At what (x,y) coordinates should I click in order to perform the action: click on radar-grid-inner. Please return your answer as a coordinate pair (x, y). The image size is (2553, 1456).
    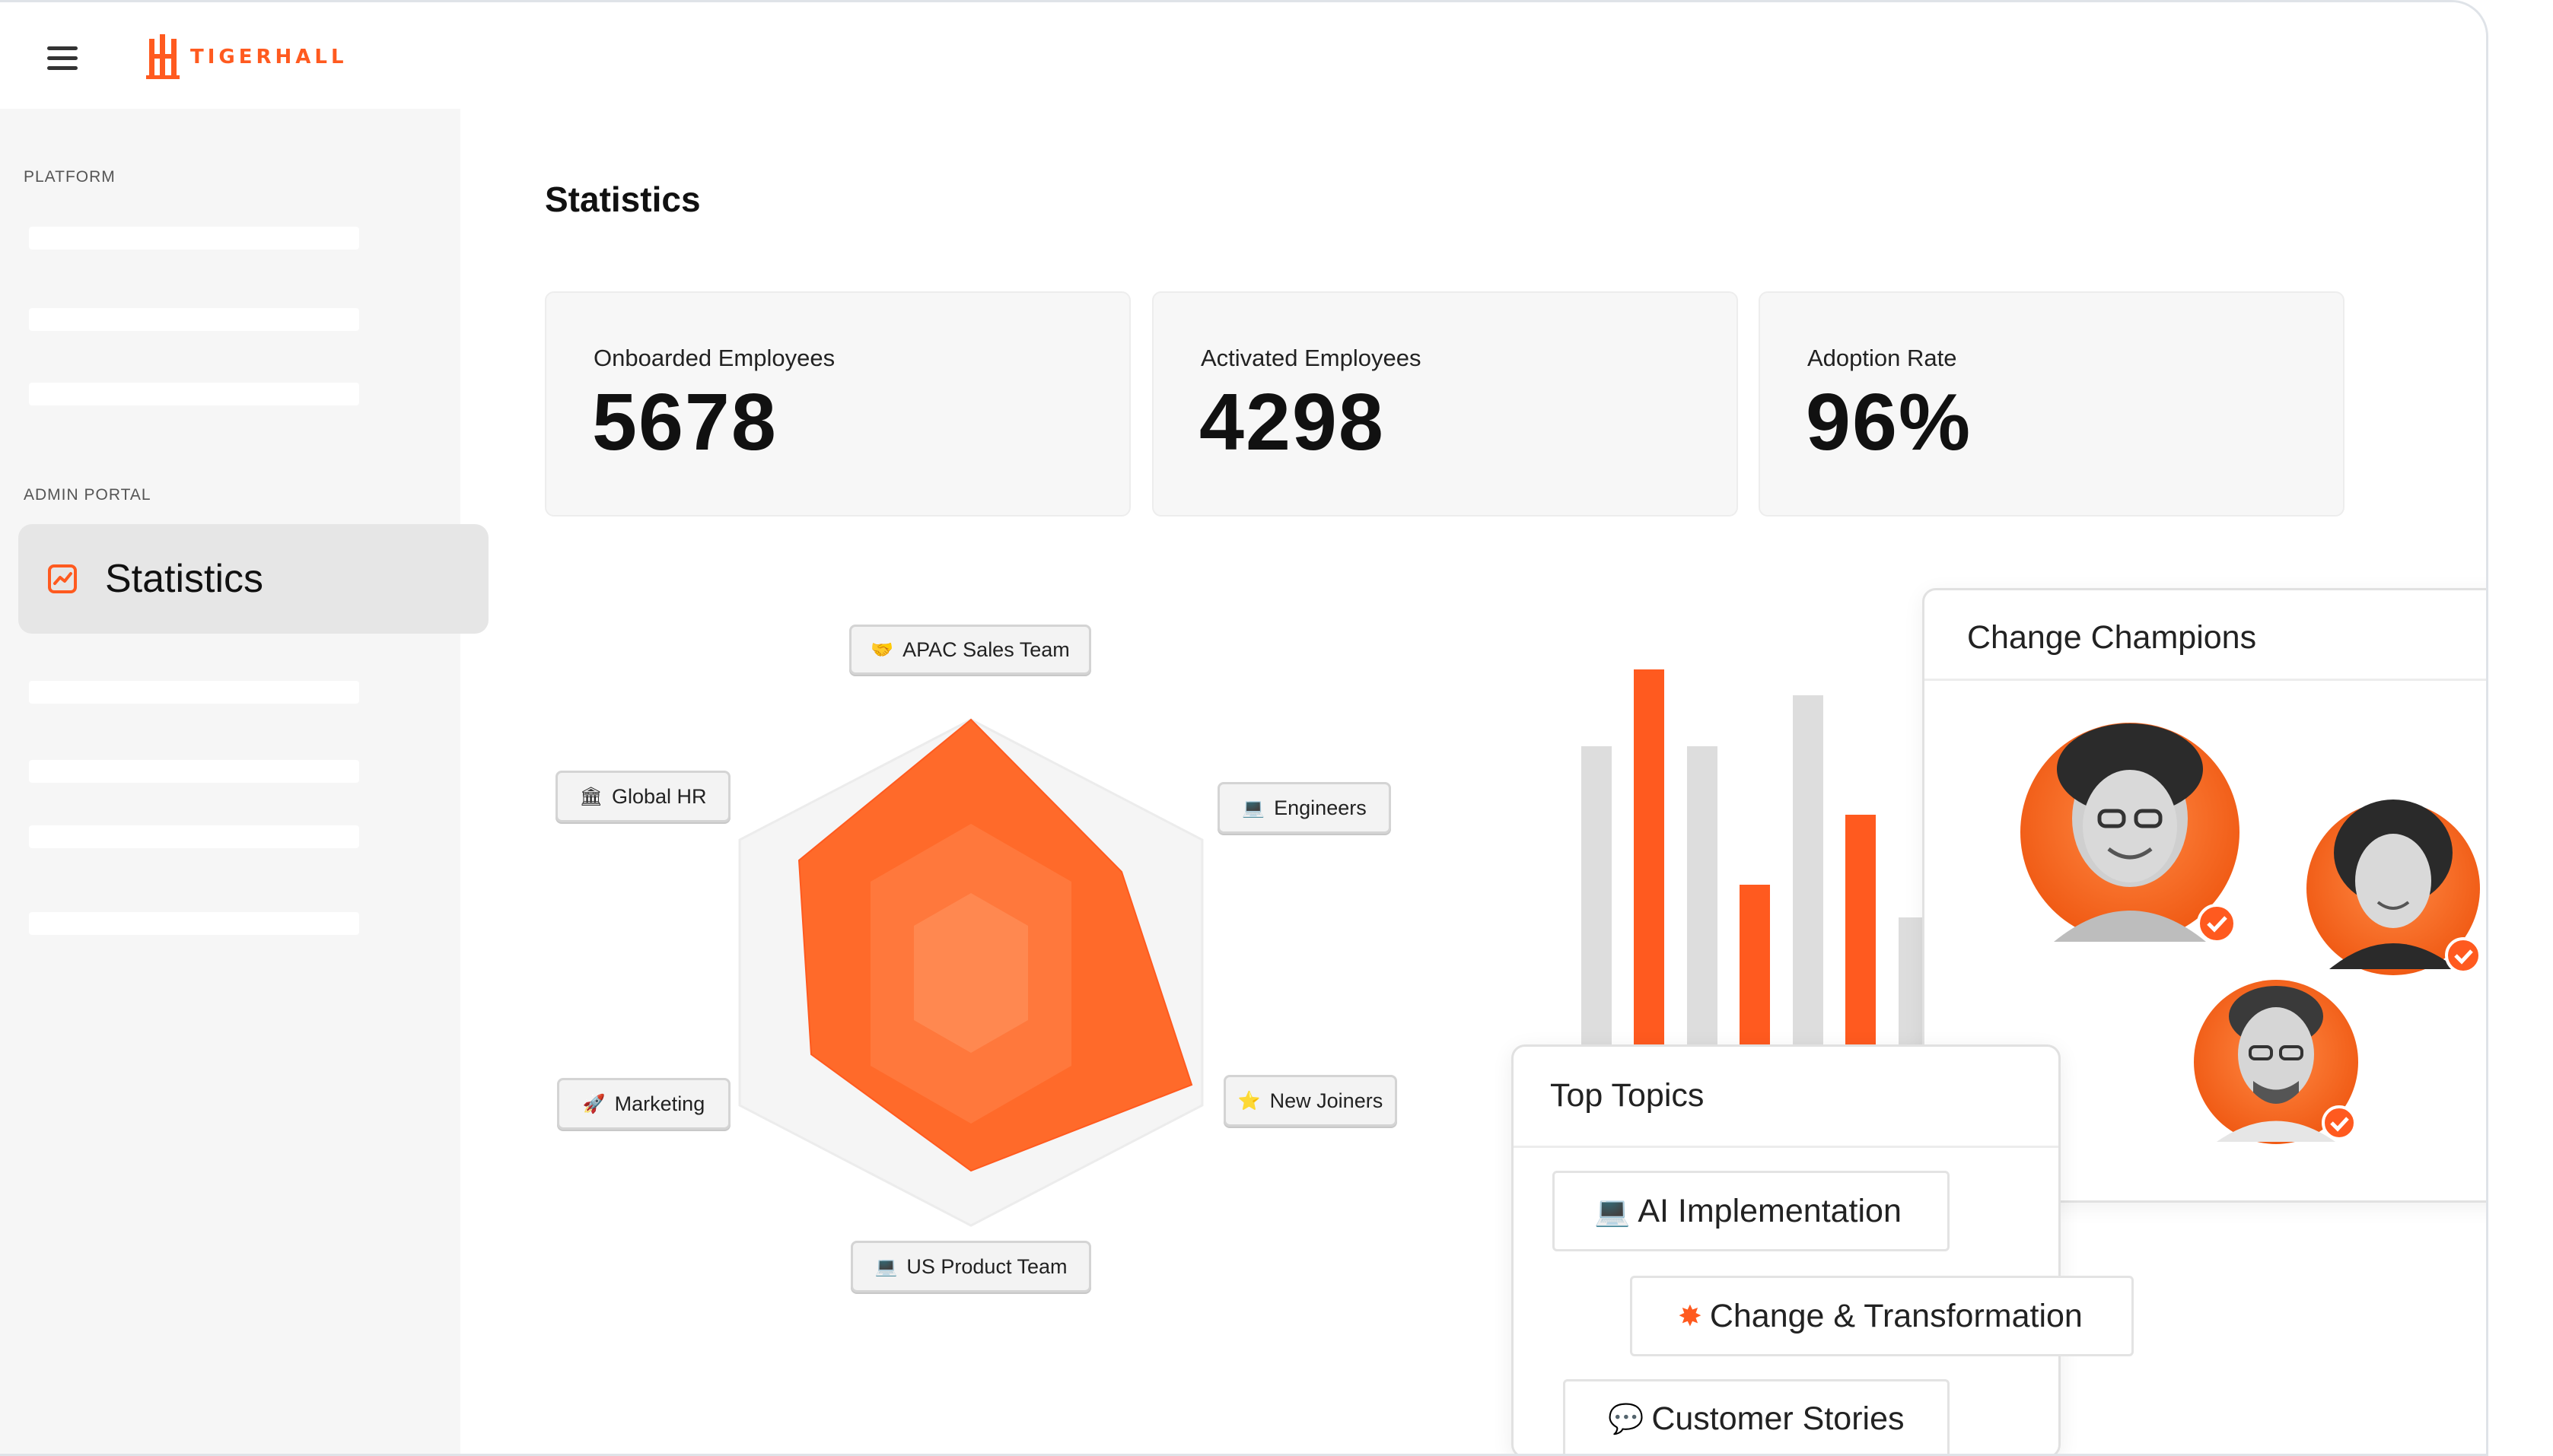
    Looking at the image, I should click on (971, 973).